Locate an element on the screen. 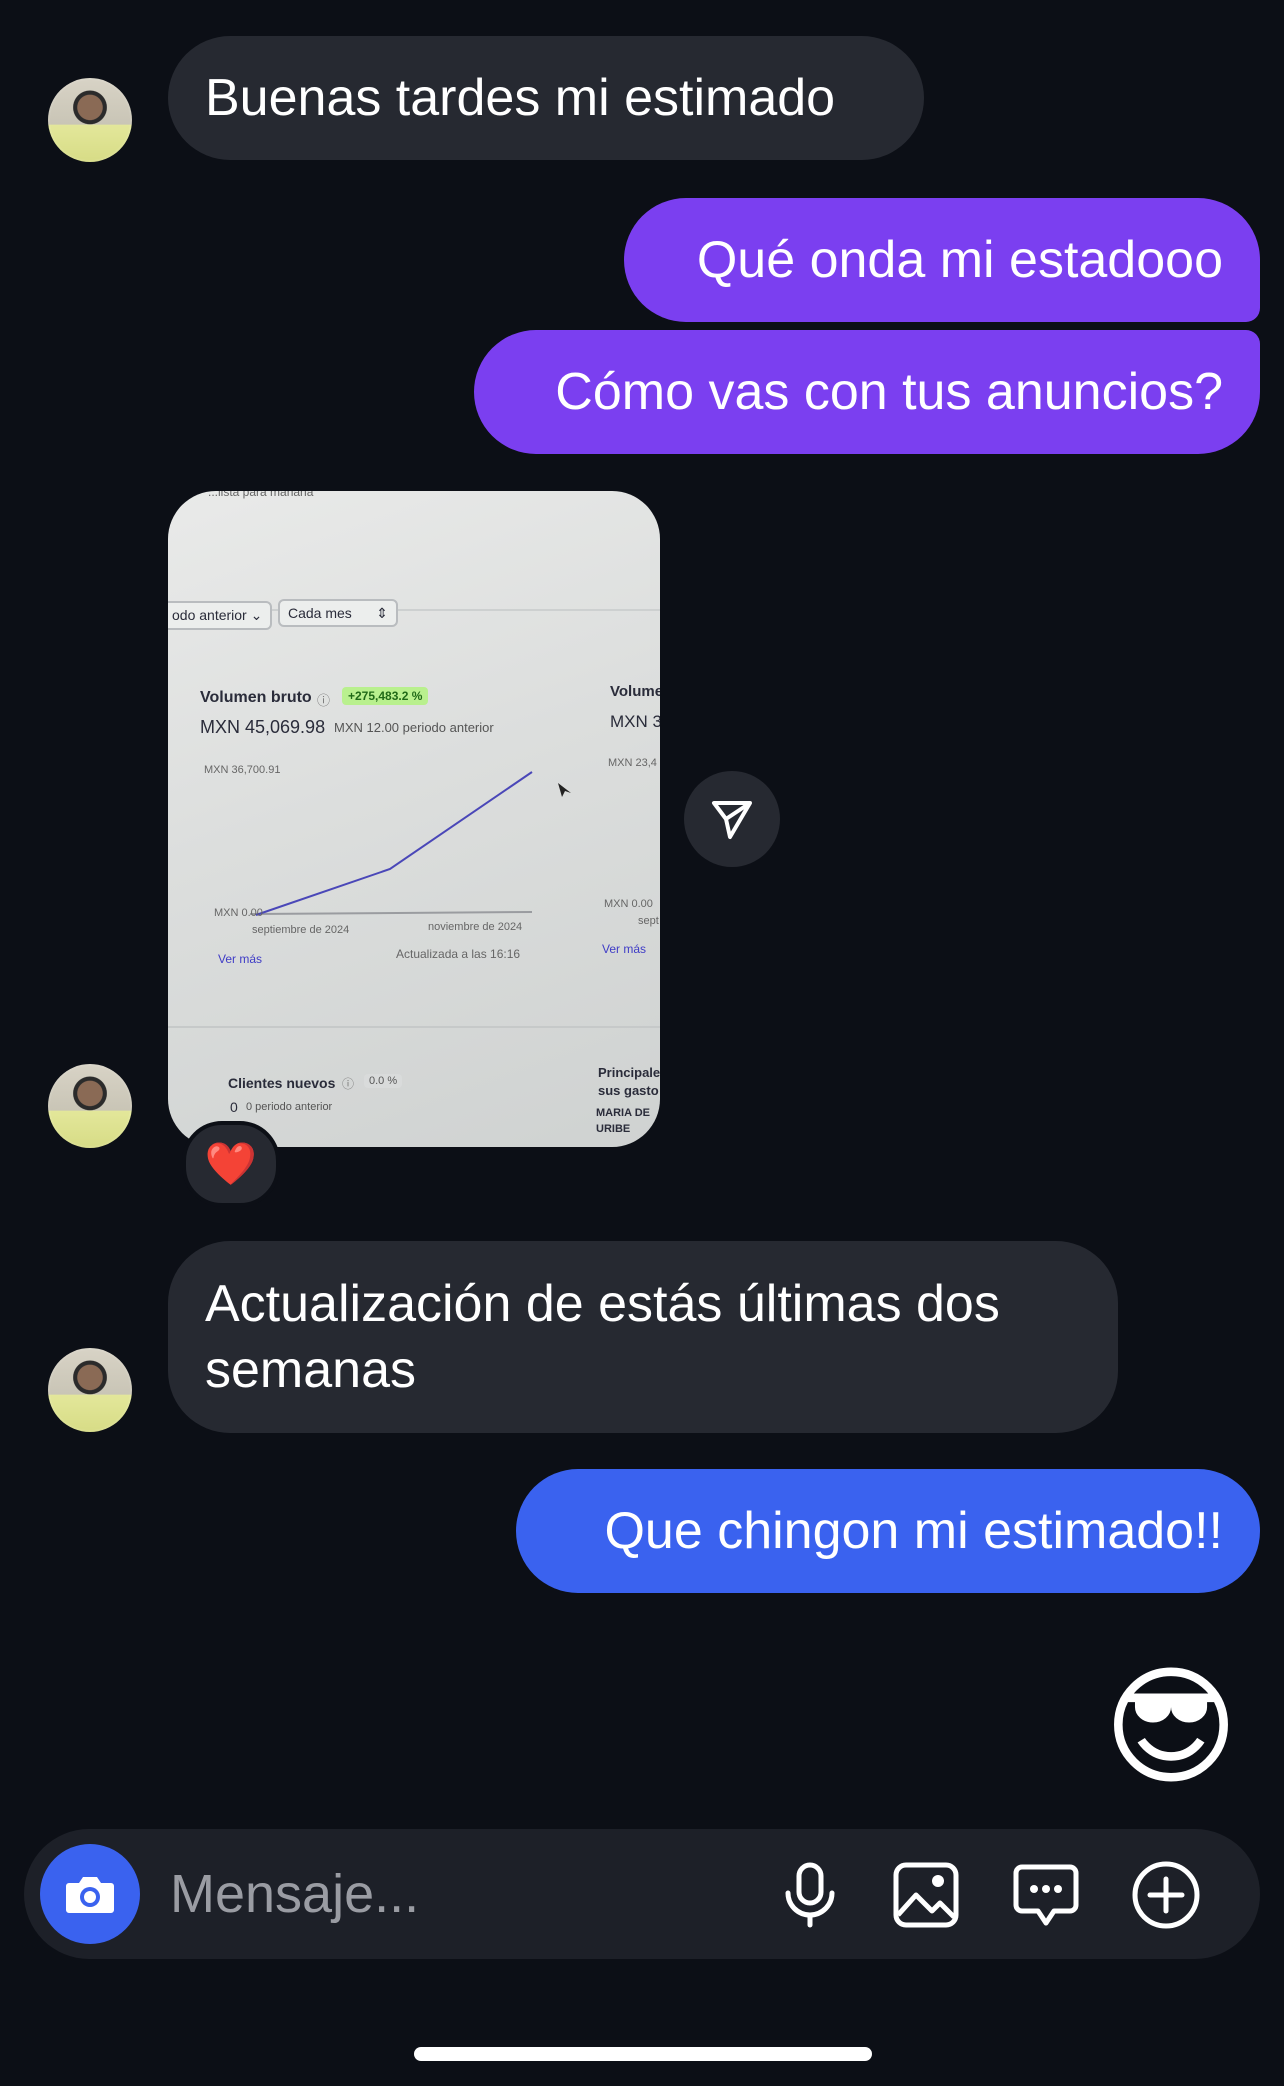 This screenshot has height=2086, width=1284. message-text: Qué onda mi estadooo is located at coordinates (959, 260).